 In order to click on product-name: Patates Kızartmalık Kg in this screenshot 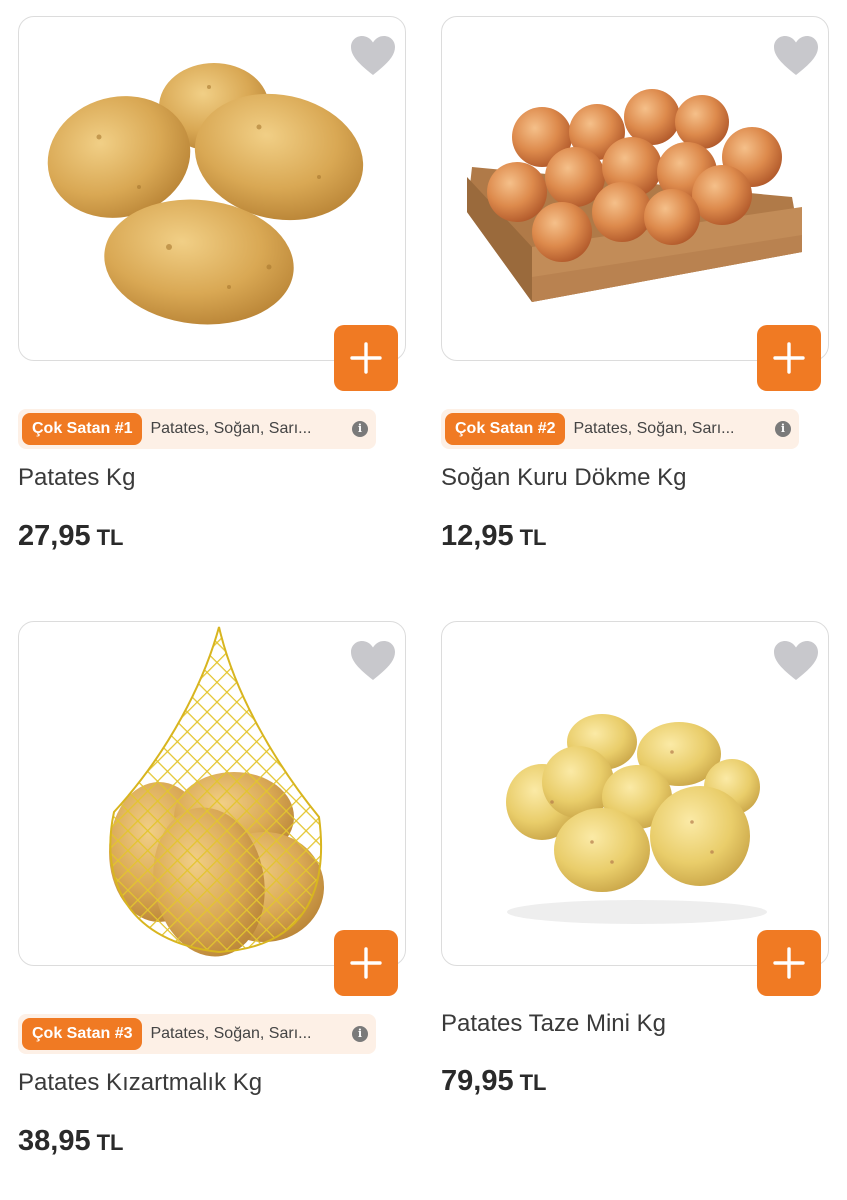, I will do `click(140, 1083)`.